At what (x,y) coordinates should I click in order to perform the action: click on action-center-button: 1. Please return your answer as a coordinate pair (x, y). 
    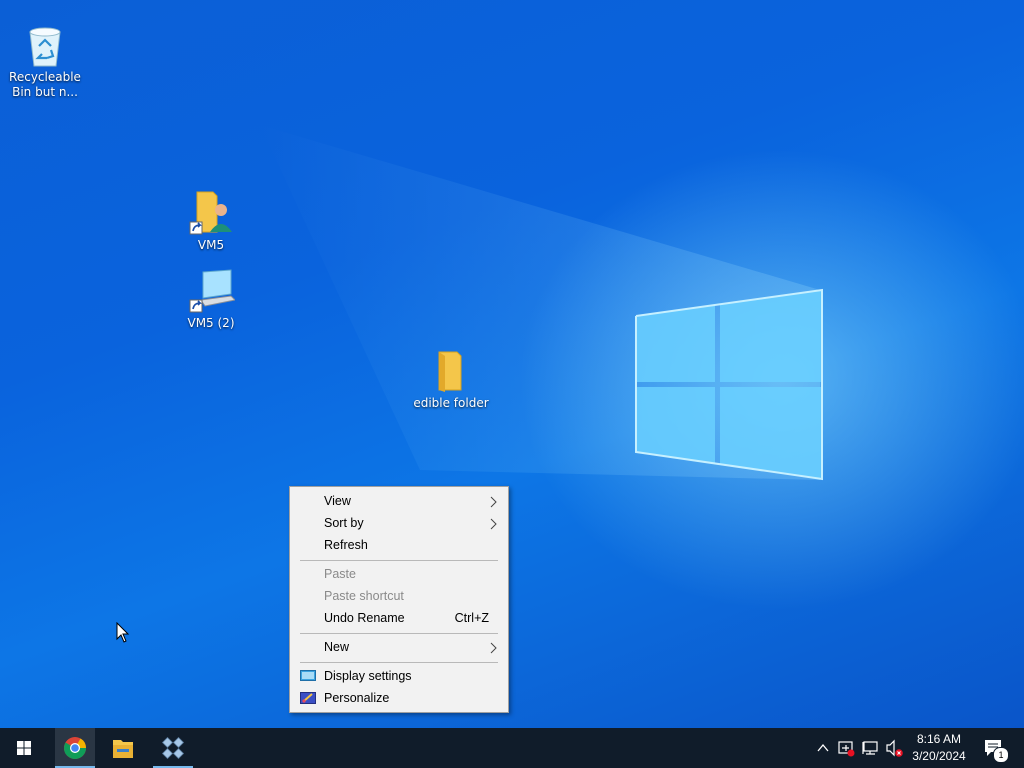
    Looking at the image, I should click on (995, 748).